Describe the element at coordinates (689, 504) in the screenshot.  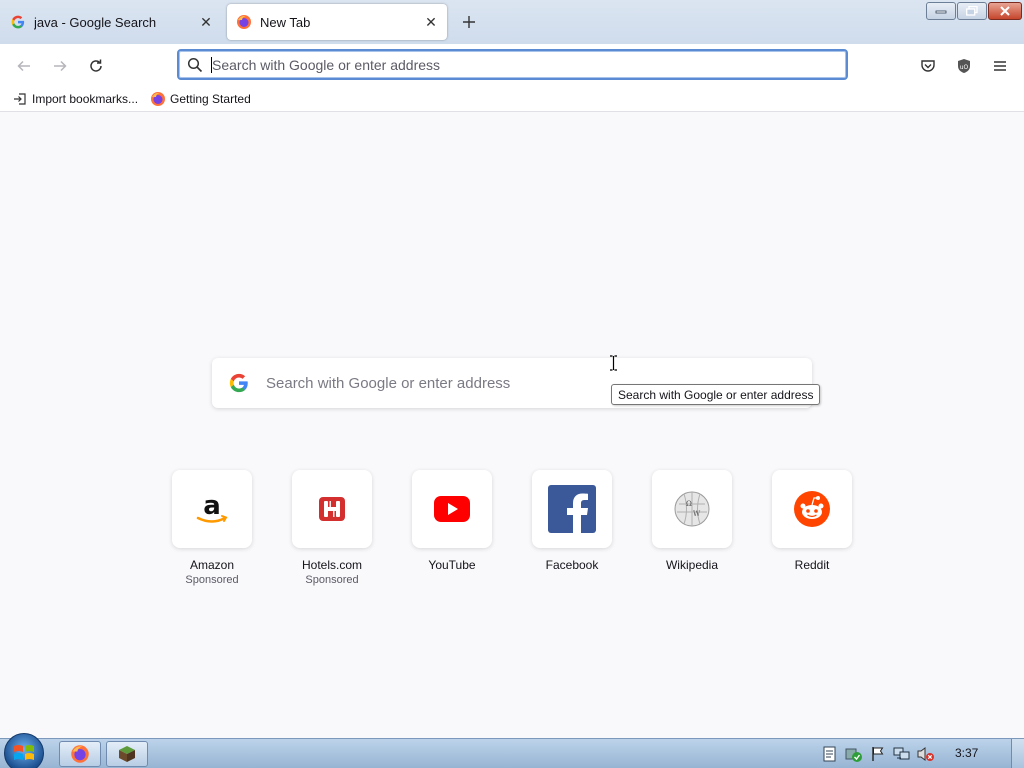
I see `svg-text: Ω` at that location.